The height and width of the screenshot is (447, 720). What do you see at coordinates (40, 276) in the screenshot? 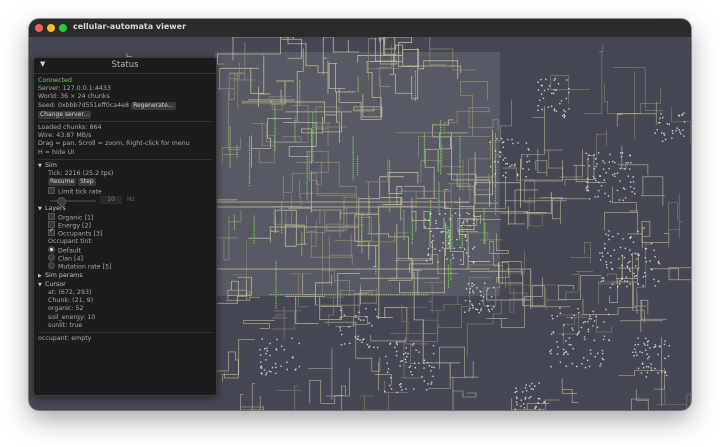
I see `collapsed-triangle-icon: ▶` at bounding box center [40, 276].